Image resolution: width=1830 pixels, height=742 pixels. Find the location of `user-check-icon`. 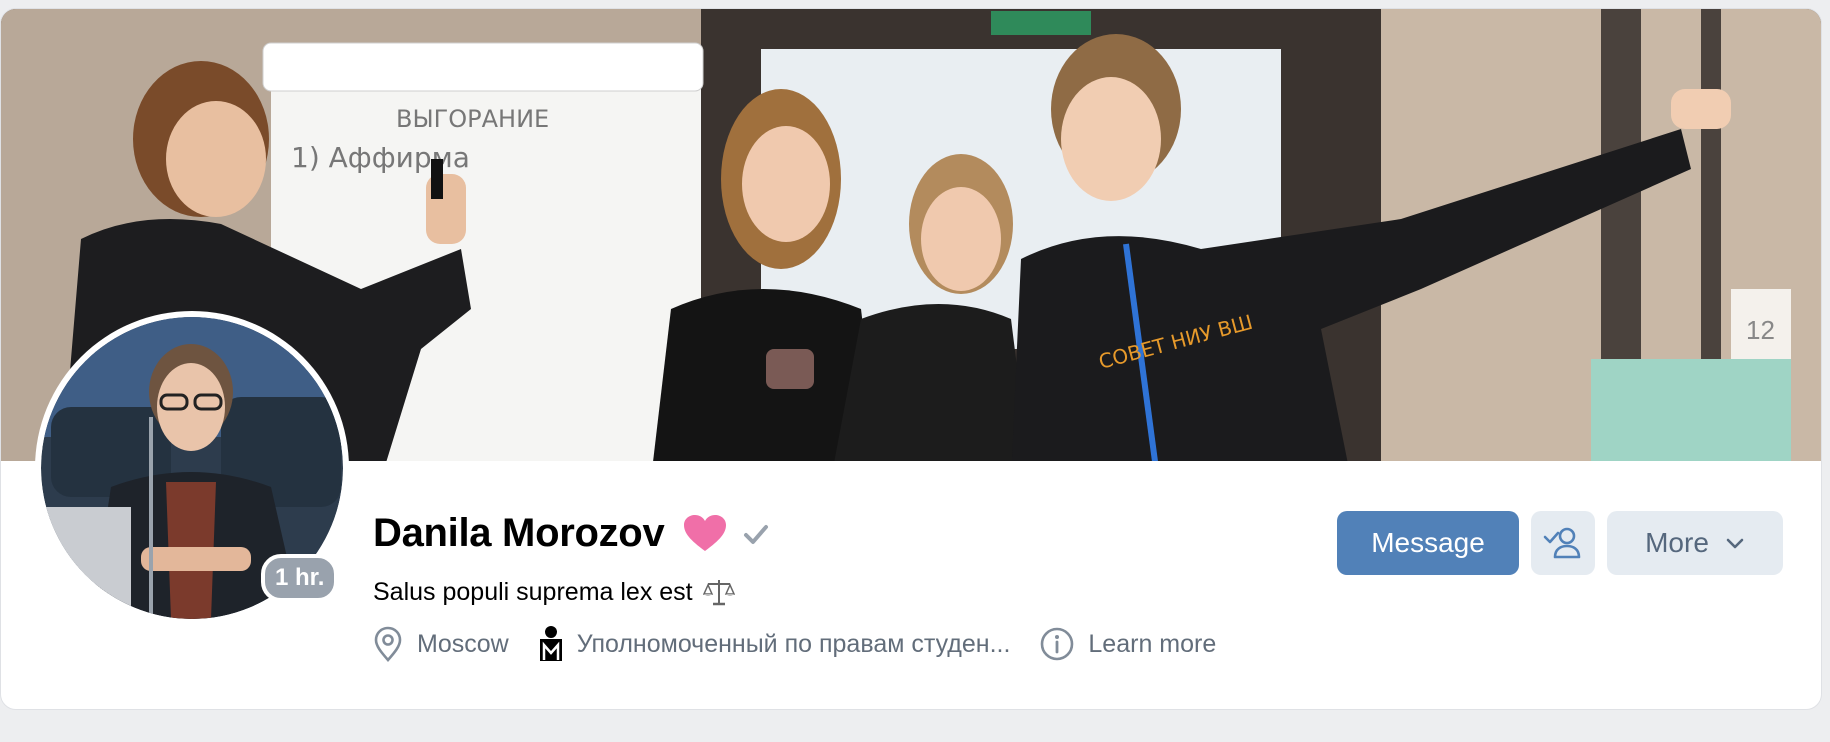

user-check-icon is located at coordinates (1562, 543).